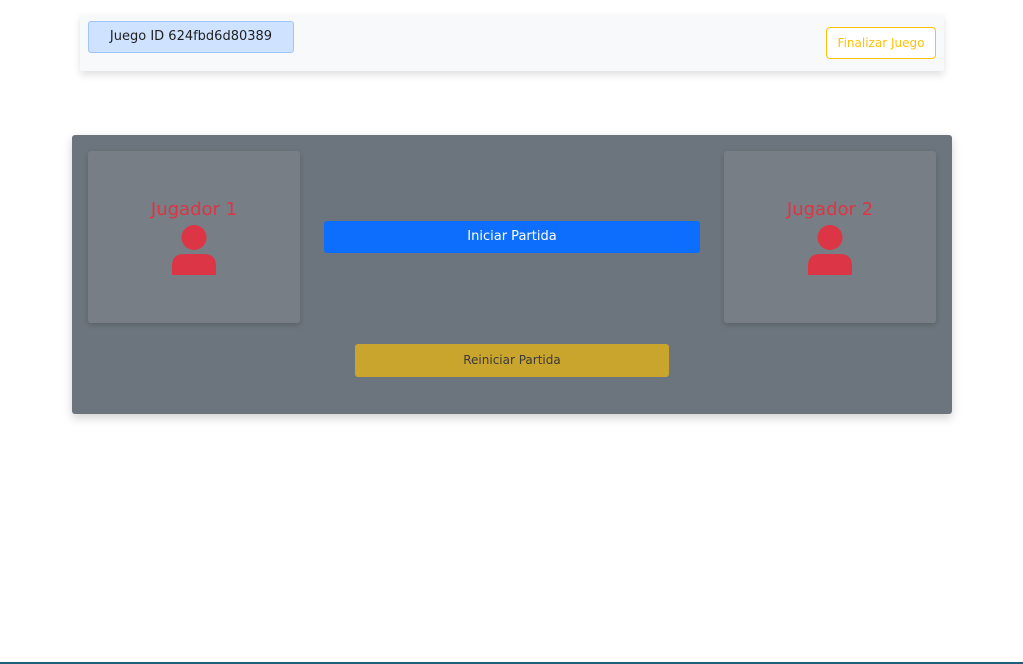 This screenshot has width=1023, height=664. I want to click on player-1-name: Jugador 1, so click(194, 209).